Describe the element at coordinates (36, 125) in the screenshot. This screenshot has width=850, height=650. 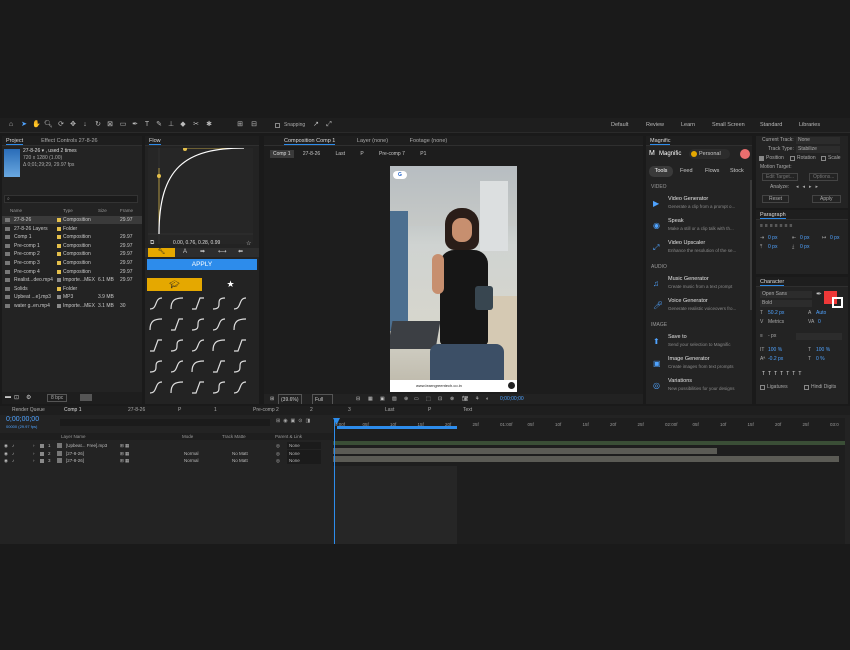
I see `hand-tool-icon: ✋` at that location.